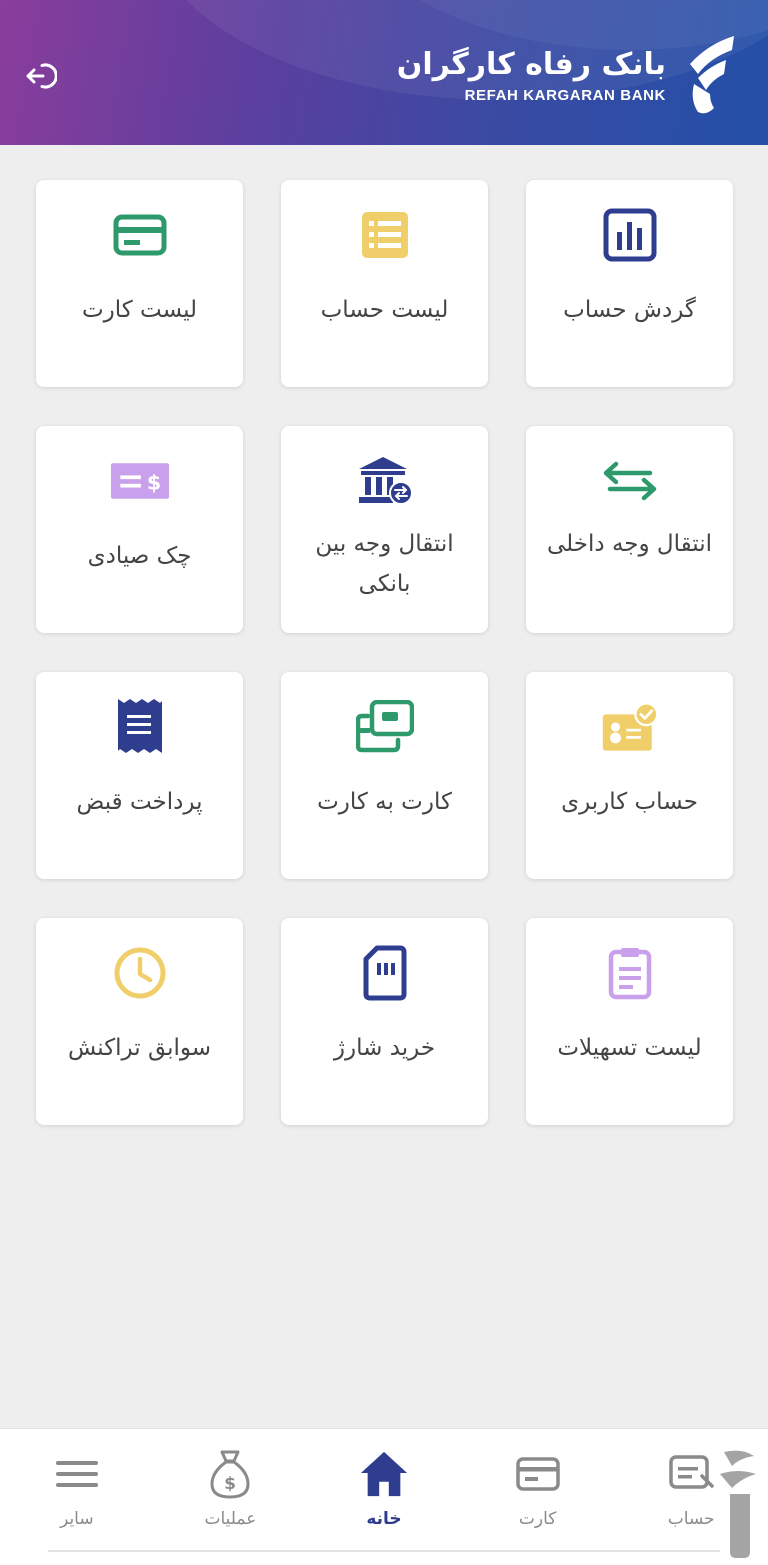  I want to click on tile-user-account: حساب کاربری, so click(629, 775).